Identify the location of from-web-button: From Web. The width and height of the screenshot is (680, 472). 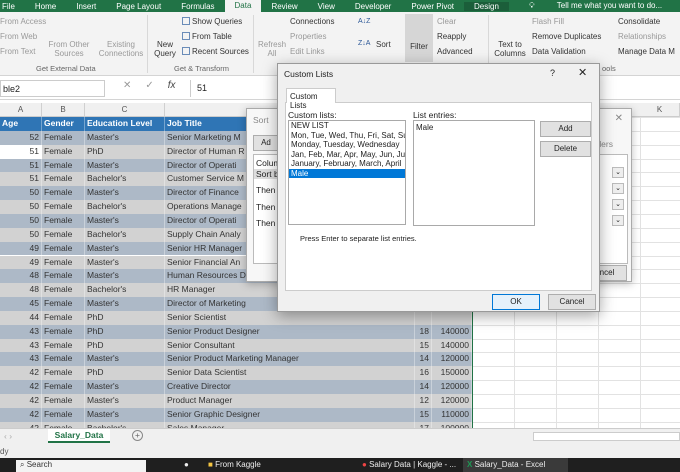
(18, 36).